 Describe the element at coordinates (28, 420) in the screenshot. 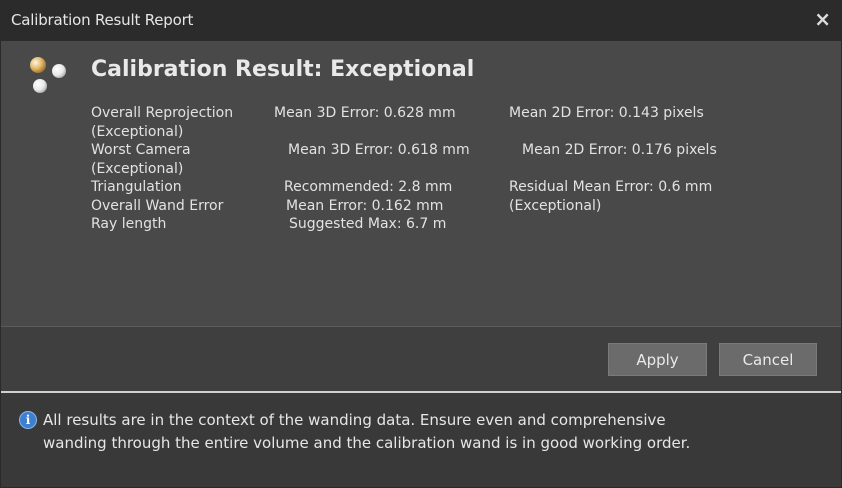

I see `info-icon: i` at that location.